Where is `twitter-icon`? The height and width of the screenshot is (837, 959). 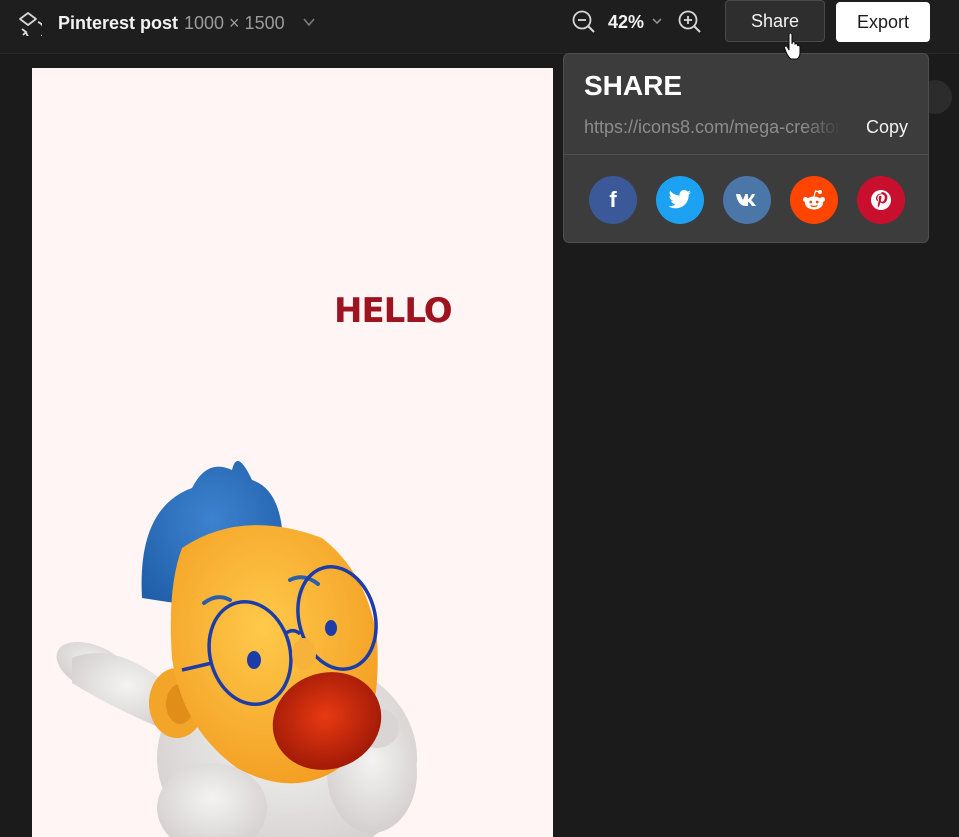 twitter-icon is located at coordinates (679, 199).